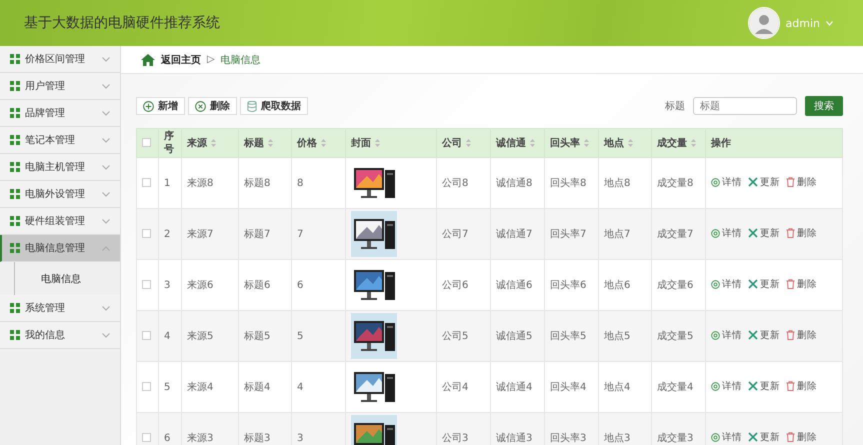  Describe the element at coordinates (517, 143) in the screenshot. I see `column-header: 诚信通` at that location.